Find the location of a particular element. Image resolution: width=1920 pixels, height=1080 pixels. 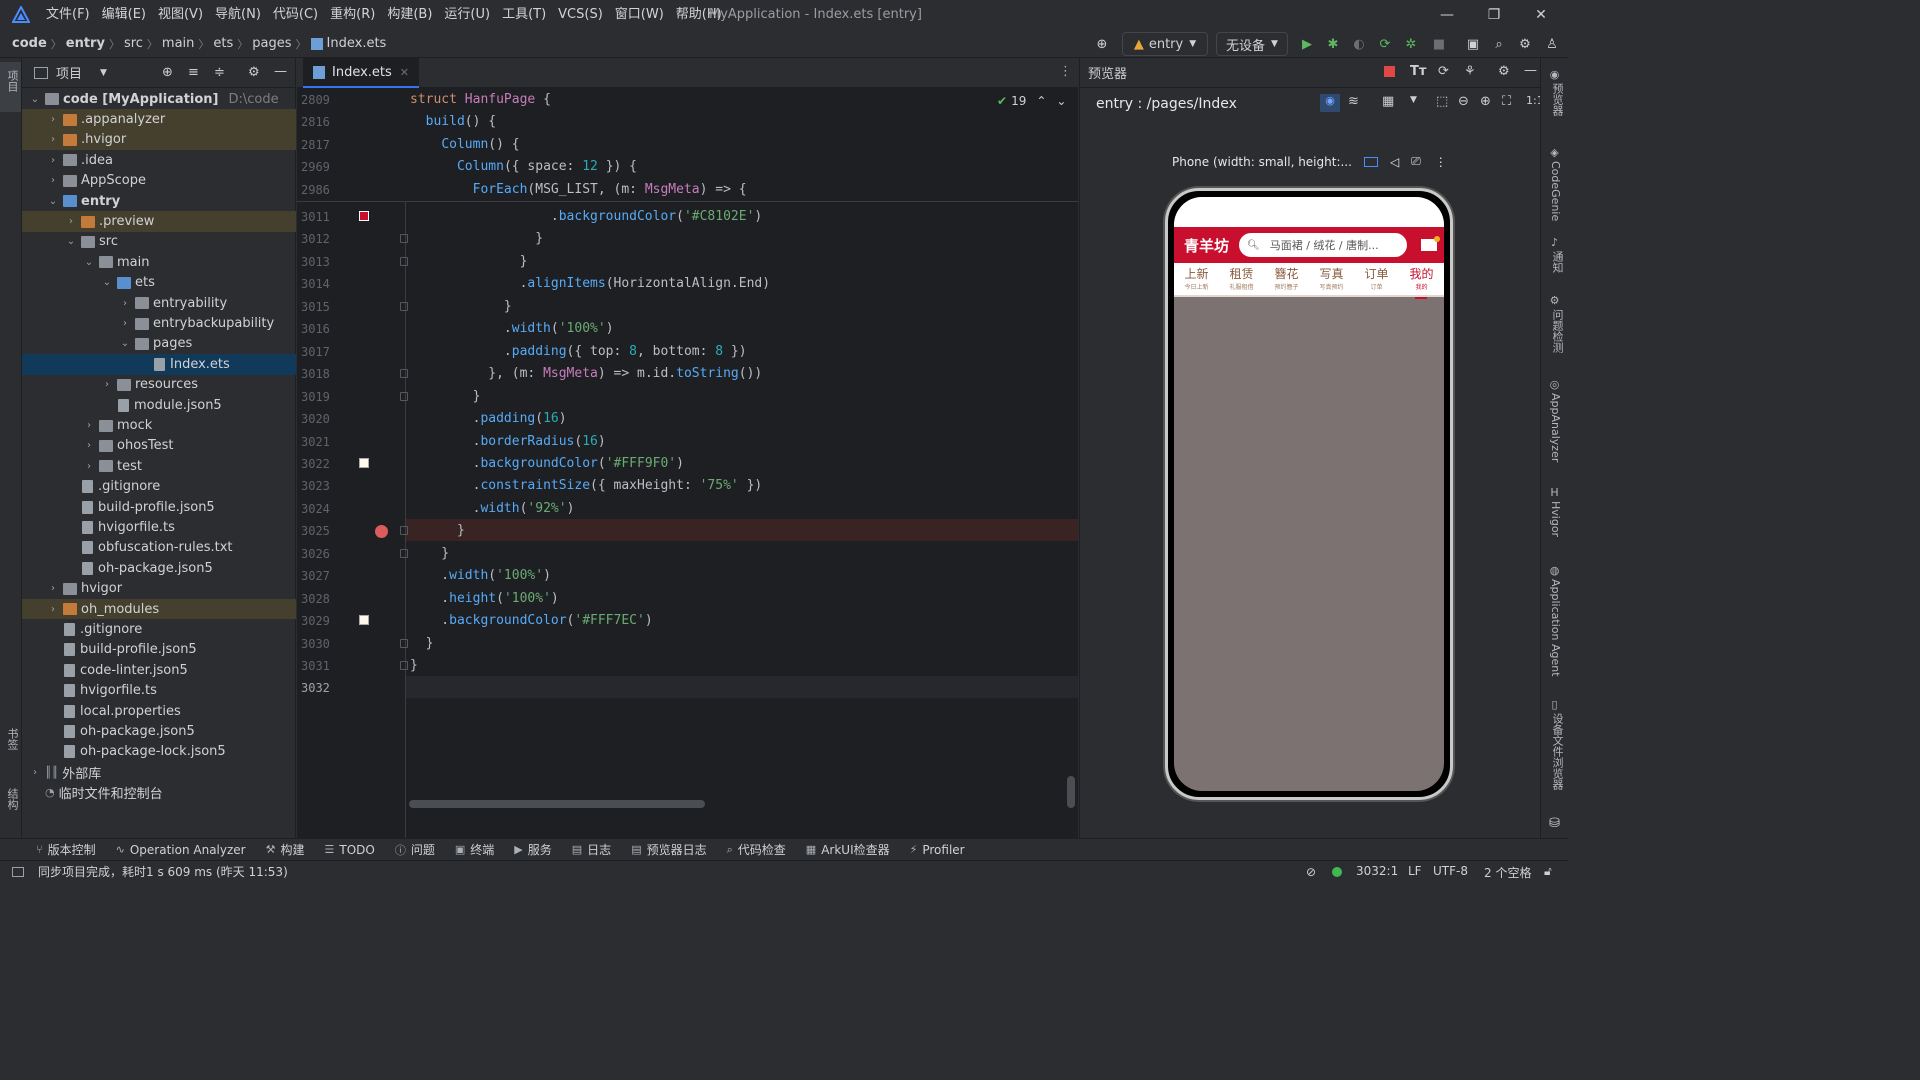

more-tabs-icon: ⋮ is located at coordinates (1065, 71).